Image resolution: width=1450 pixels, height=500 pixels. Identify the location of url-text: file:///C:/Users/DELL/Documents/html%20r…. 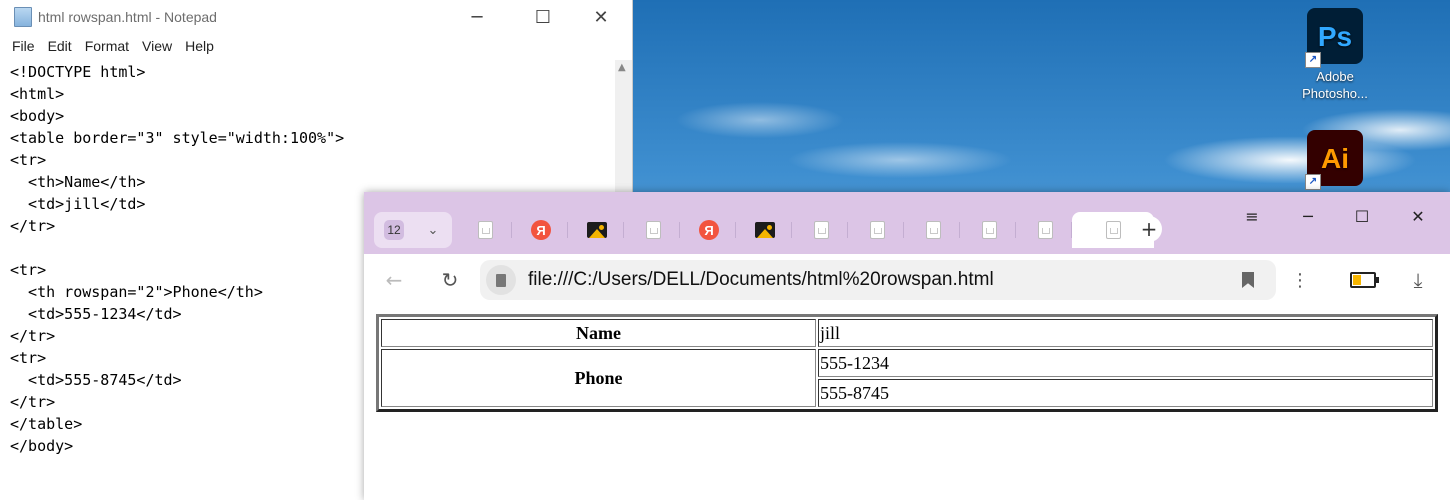
(885, 280).